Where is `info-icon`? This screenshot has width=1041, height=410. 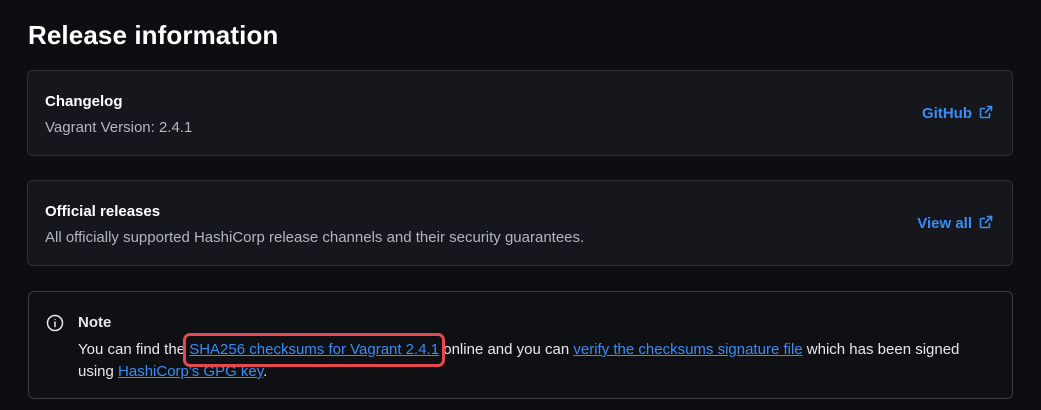 info-icon is located at coordinates (55, 325).